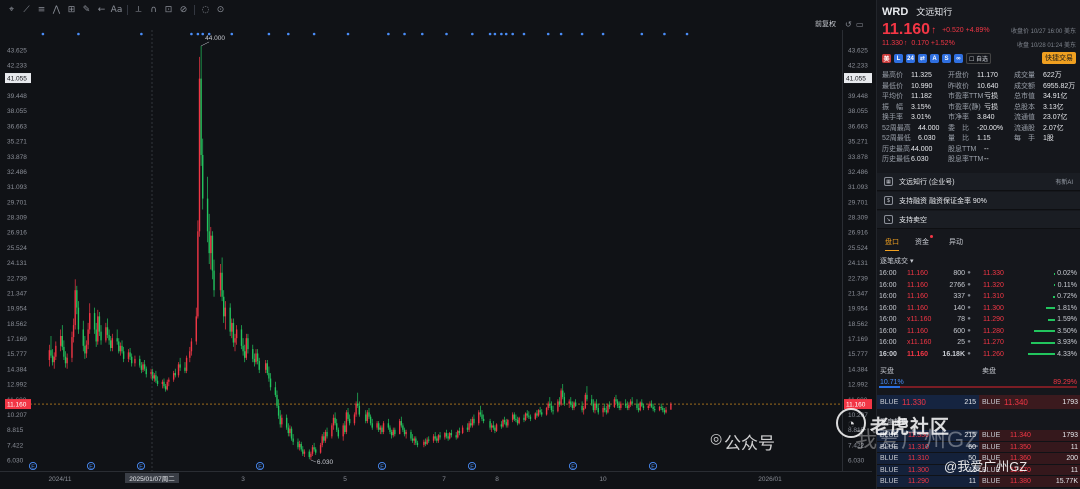 The height and width of the screenshot is (489, 1080). I want to click on depth-size: 15.77K, so click(1066, 481).